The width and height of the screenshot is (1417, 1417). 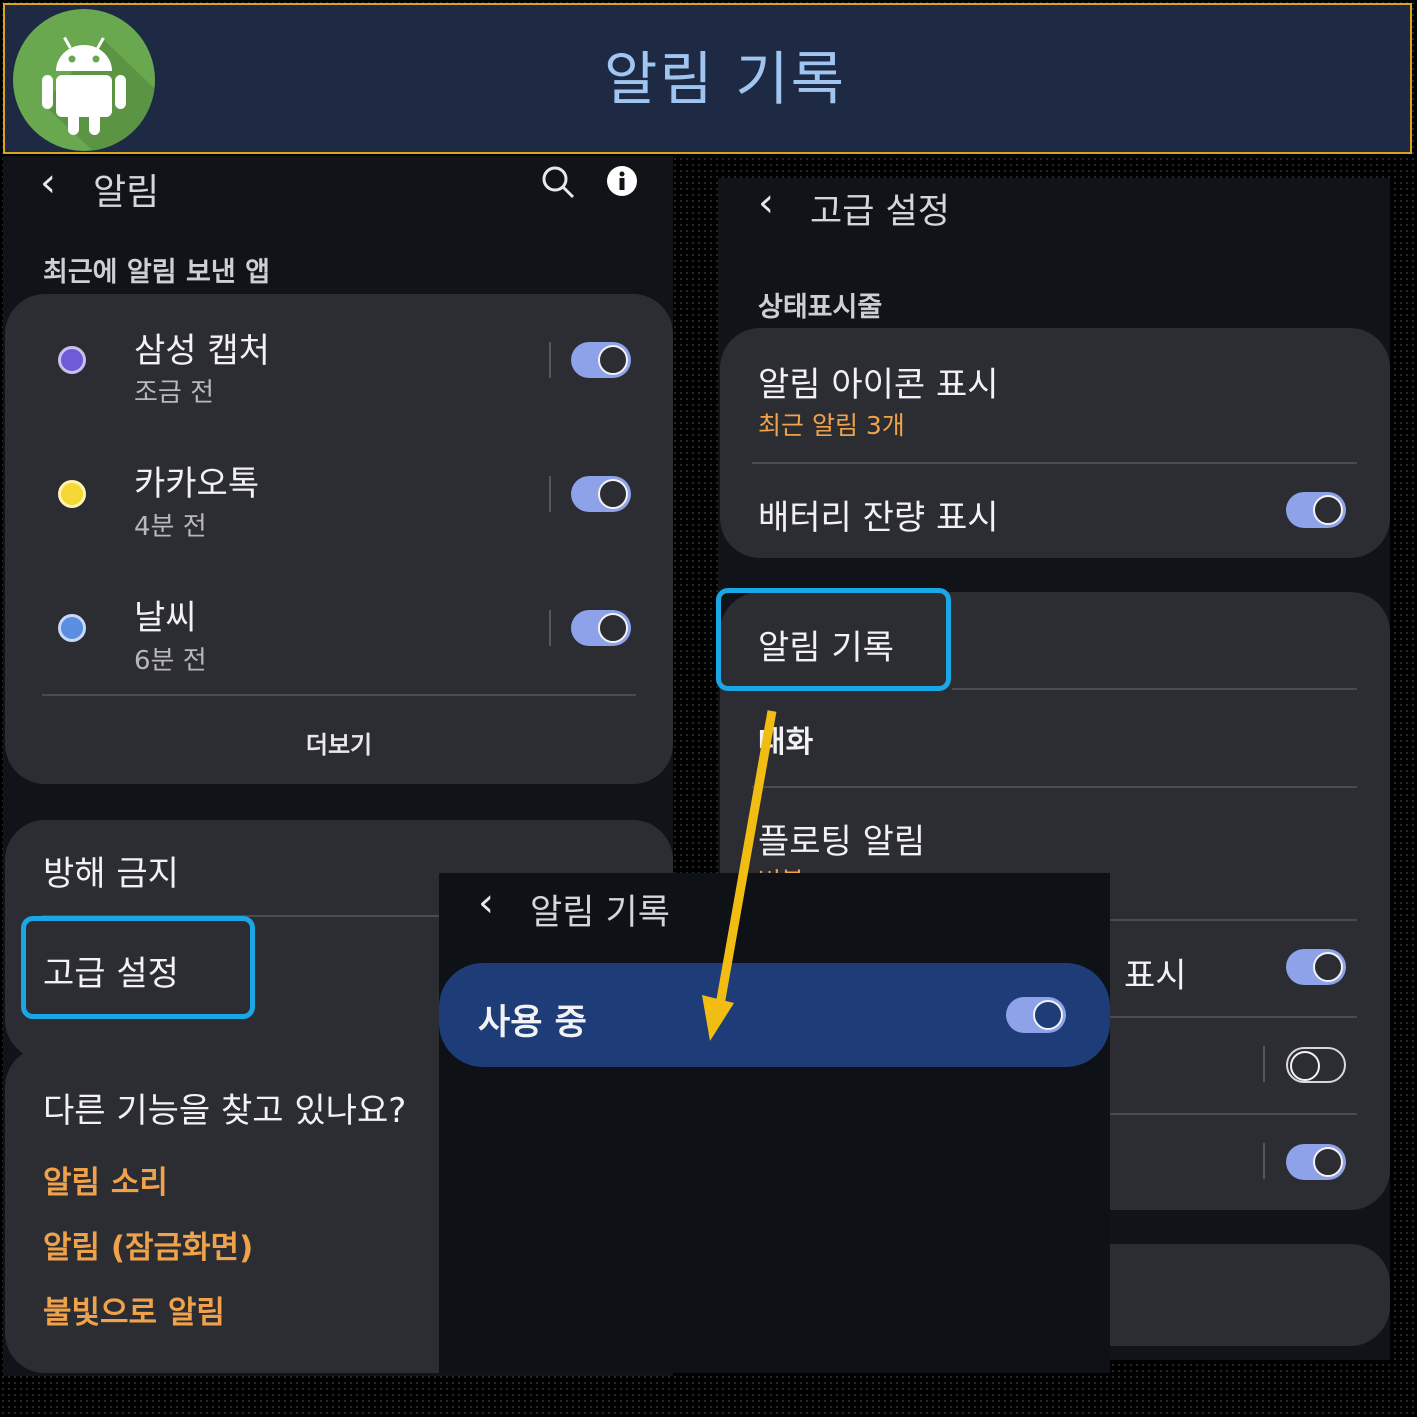 What do you see at coordinates (740, 877) in the screenshot?
I see `arrow-annotation` at bounding box center [740, 877].